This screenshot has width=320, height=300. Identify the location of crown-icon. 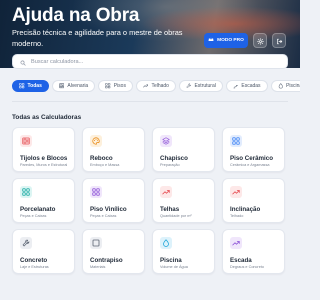
(211, 40).